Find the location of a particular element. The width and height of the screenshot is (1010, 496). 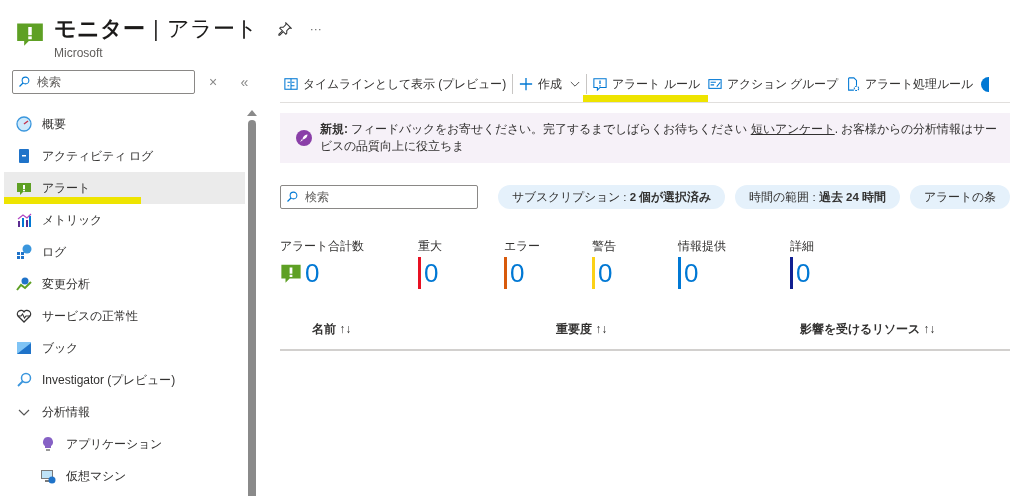

sidebar-item: ログ is located at coordinates (124, 252).